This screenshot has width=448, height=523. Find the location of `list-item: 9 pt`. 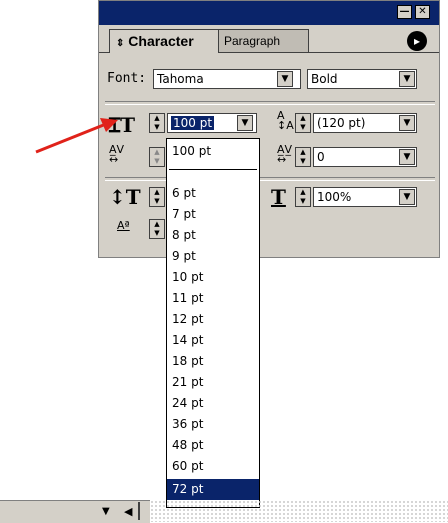

list-item: 9 pt is located at coordinates (213, 256).